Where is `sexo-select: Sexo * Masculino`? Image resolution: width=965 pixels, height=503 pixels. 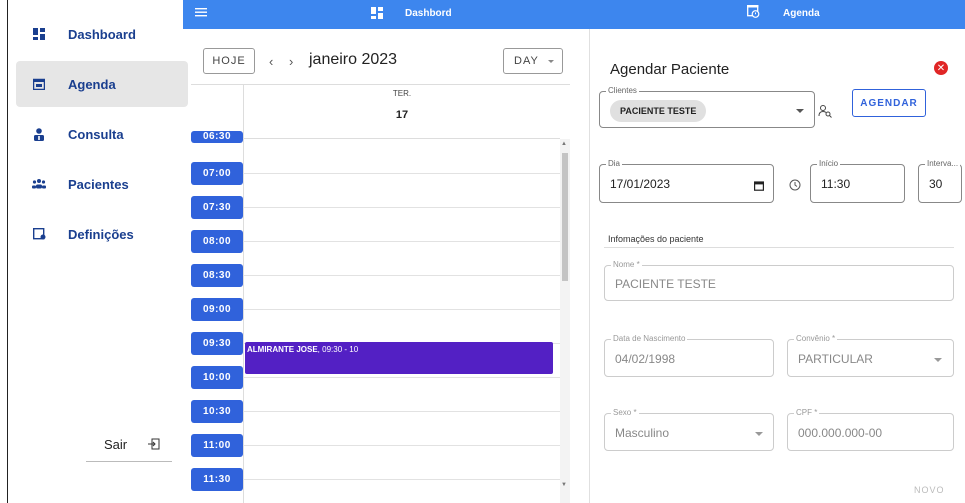 sexo-select: Sexo * Masculino is located at coordinates (689, 429).